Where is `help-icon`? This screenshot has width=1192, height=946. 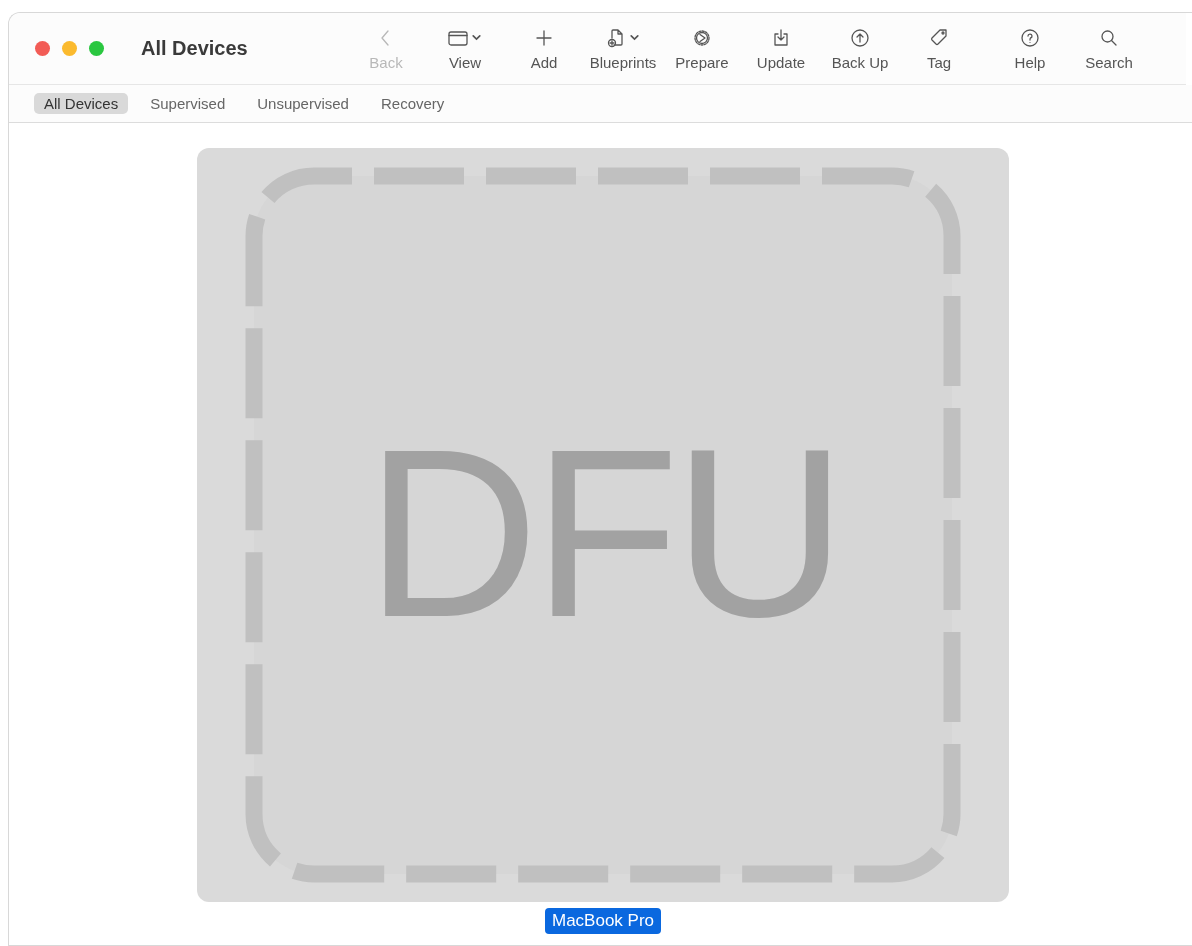 help-icon is located at coordinates (1030, 37).